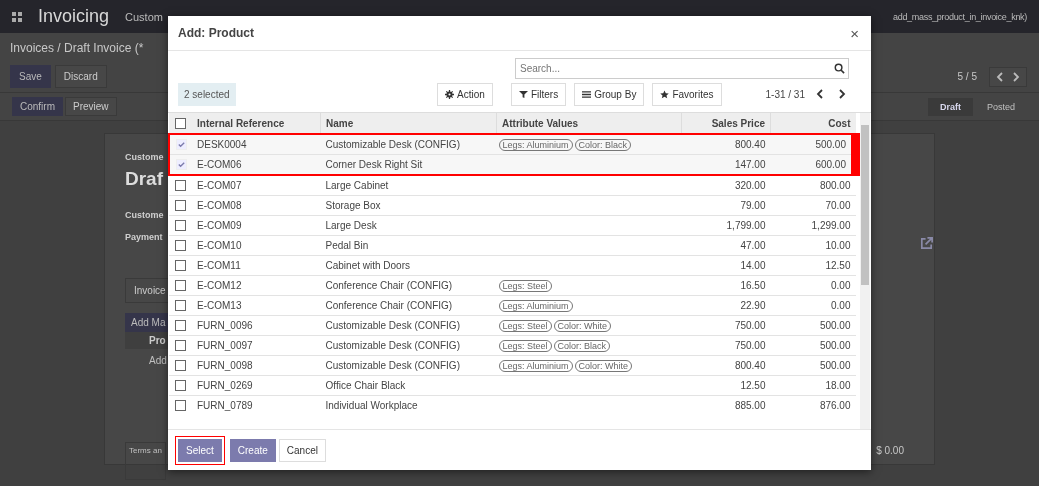 The width and height of the screenshot is (1039, 486). Describe the element at coordinates (813, 385) in the screenshot. I see `table-cell: 18.00` at that location.